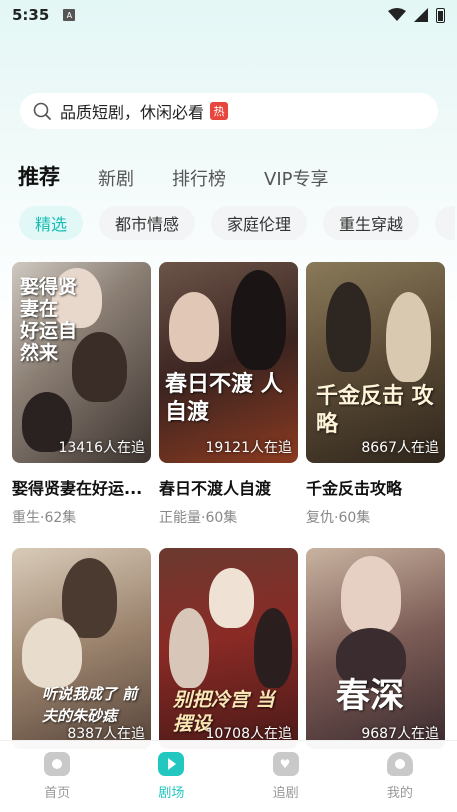 The height and width of the screenshot is (812, 457). What do you see at coordinates (42, 111) in the screenshot?
I see `search-icon` at bounding box center [42, 111].